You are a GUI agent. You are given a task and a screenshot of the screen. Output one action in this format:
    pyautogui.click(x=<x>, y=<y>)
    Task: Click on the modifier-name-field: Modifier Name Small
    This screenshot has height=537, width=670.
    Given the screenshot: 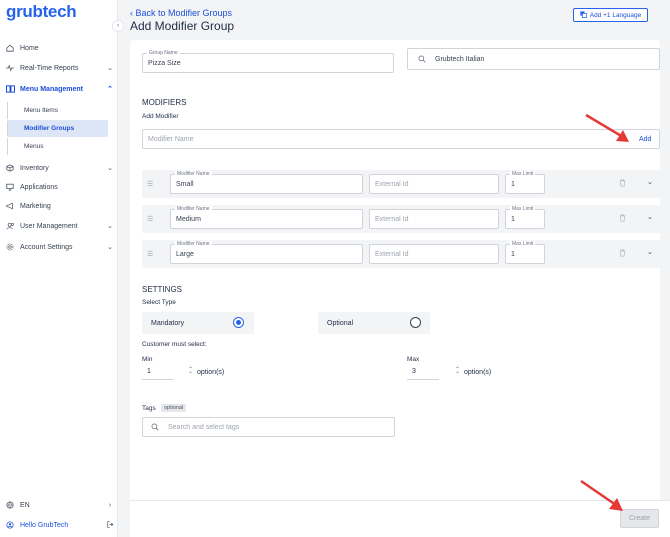 What is the action you would take?
    pyautogui.click(x=266, y=182)
    